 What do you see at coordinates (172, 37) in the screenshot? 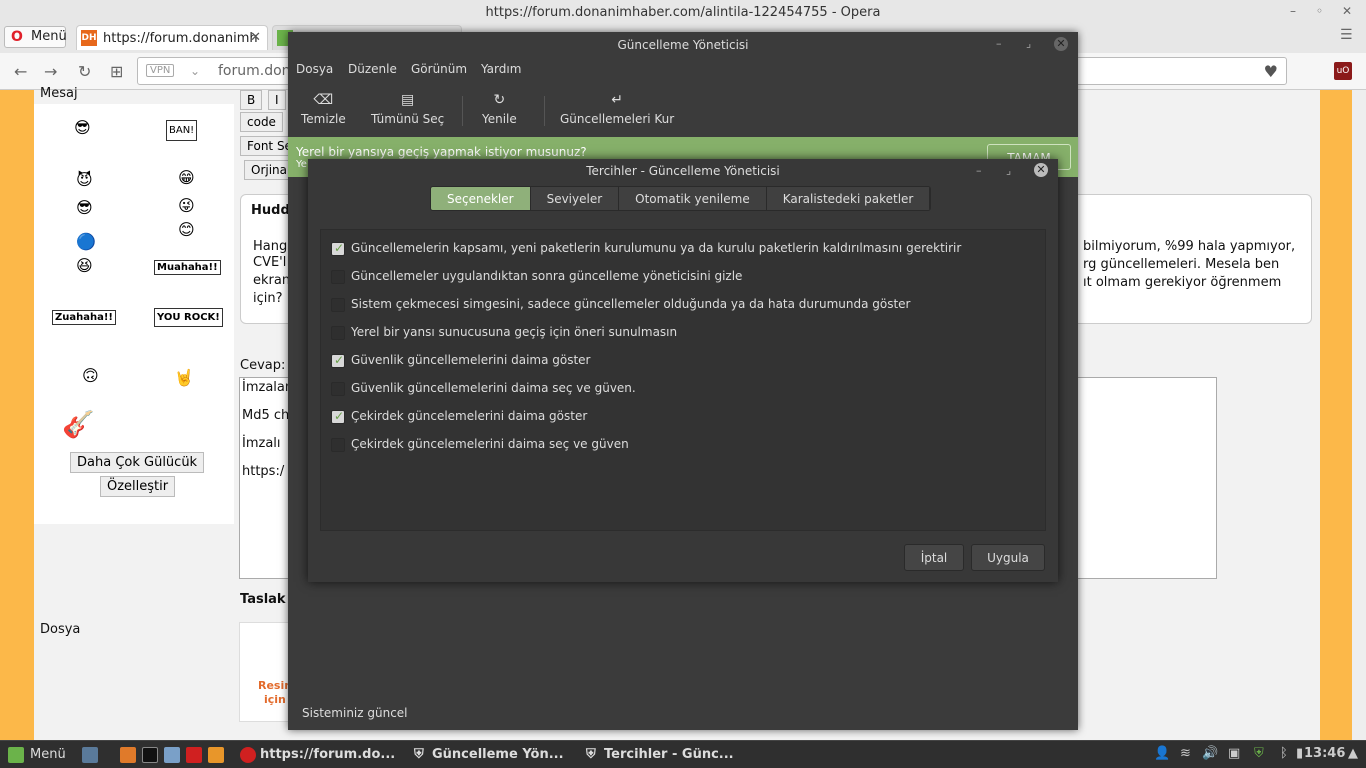
I see `browser-tab-forum: DH https://forum.donanimh ✕` at bounding box center [172, 37].